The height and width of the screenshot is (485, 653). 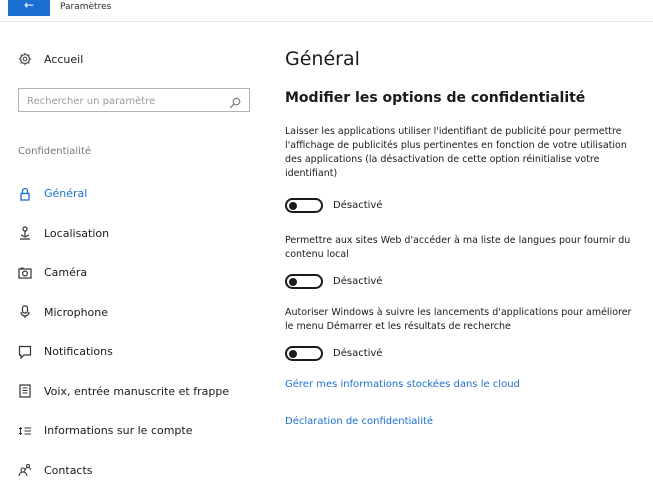 I want to click on sidebar-item-label: Voix, entrée manuscrite et frappe, so click(x=137, y=391).